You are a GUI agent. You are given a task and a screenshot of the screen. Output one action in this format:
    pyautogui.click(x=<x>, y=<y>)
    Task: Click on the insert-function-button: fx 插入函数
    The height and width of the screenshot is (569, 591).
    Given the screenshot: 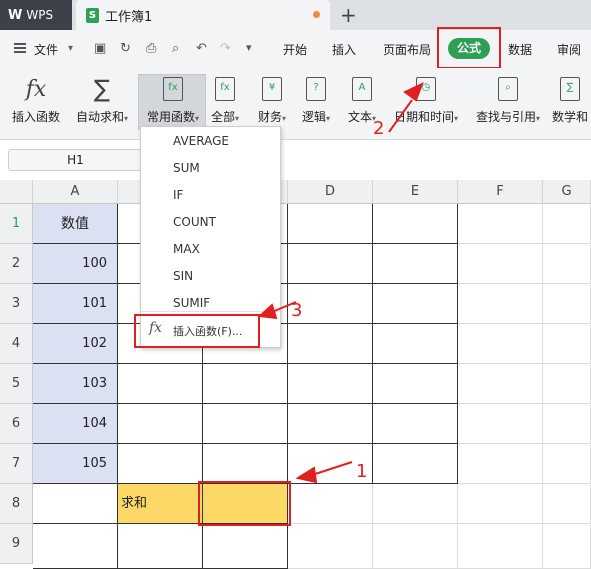 What is the action you would take?
    pyautogui.click(x=36, y=99)
    